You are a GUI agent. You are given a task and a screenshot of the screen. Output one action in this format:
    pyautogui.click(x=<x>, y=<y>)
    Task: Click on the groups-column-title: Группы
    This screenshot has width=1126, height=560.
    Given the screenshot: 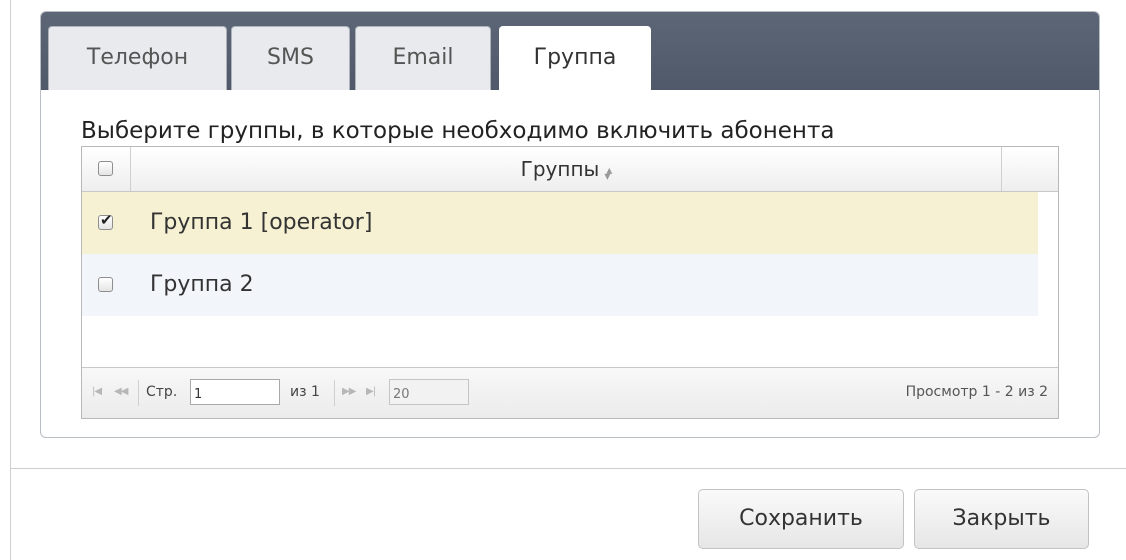 What is the action you would take?
    pyautogui.click(x=560, y=169)
    